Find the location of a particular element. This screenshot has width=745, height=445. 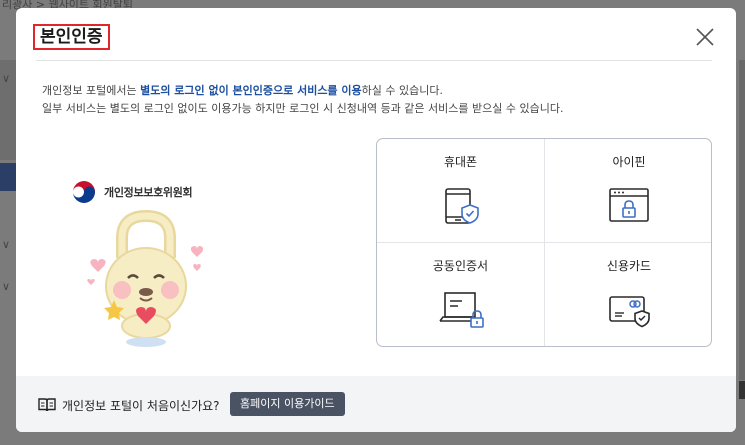

background-scrollbar is located at coordinates (742, 220).